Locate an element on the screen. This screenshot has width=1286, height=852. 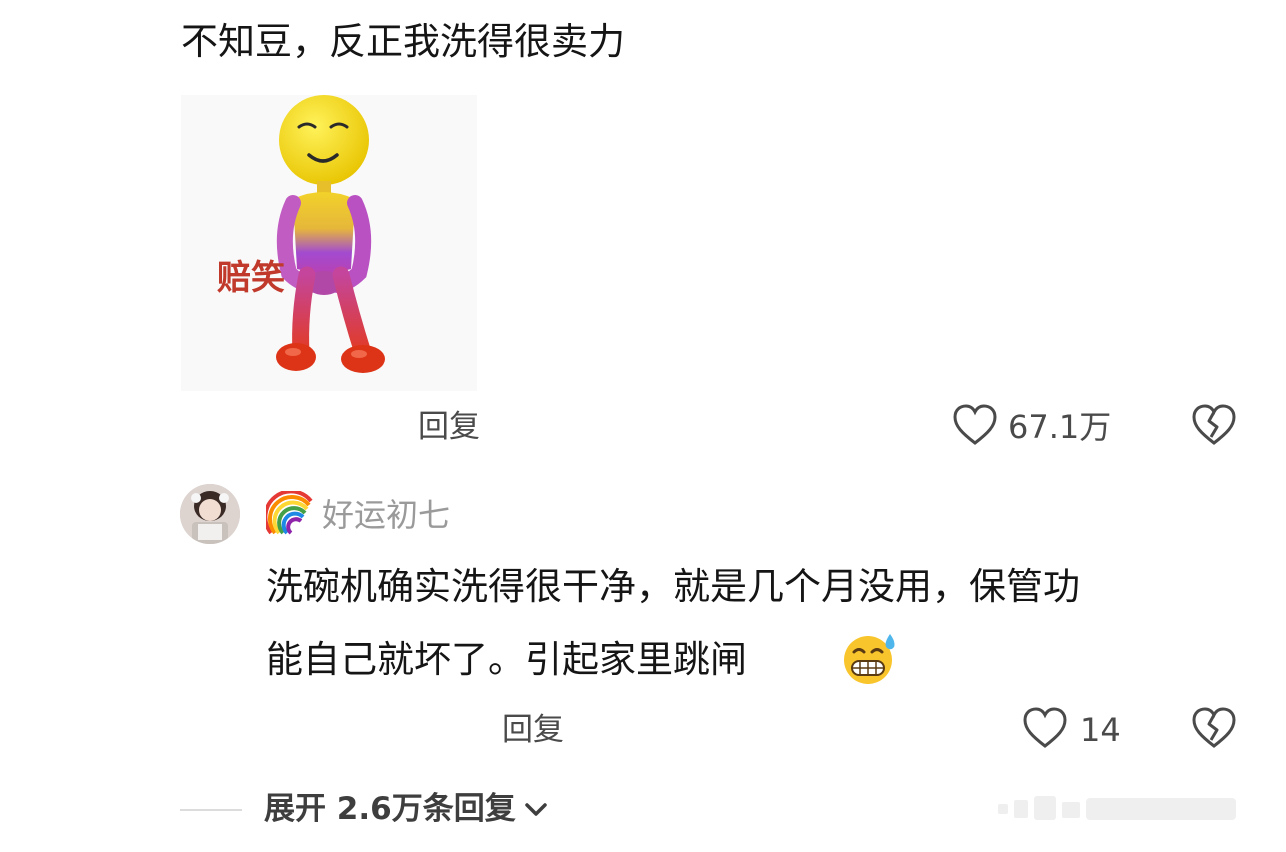
avatar-image is located at coordinates (210, 514).